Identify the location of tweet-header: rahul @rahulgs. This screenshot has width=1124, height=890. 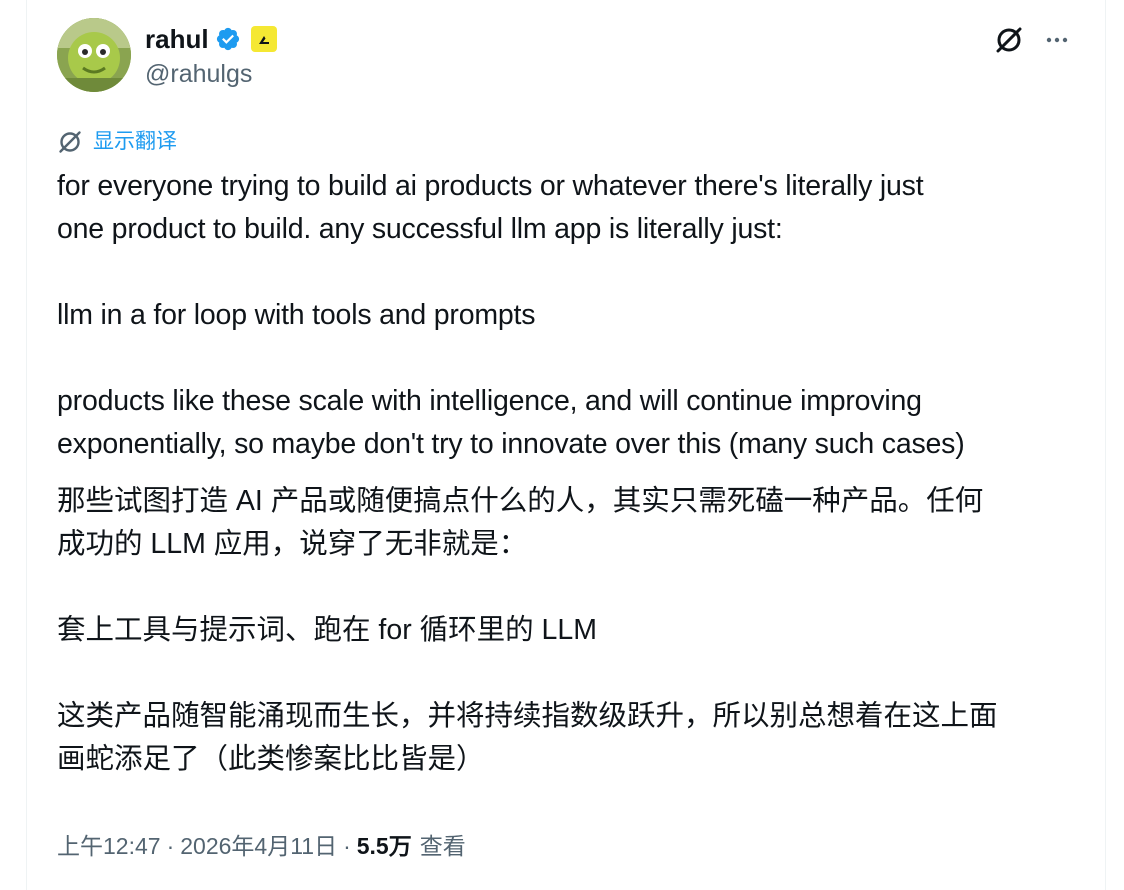
(167, 55).